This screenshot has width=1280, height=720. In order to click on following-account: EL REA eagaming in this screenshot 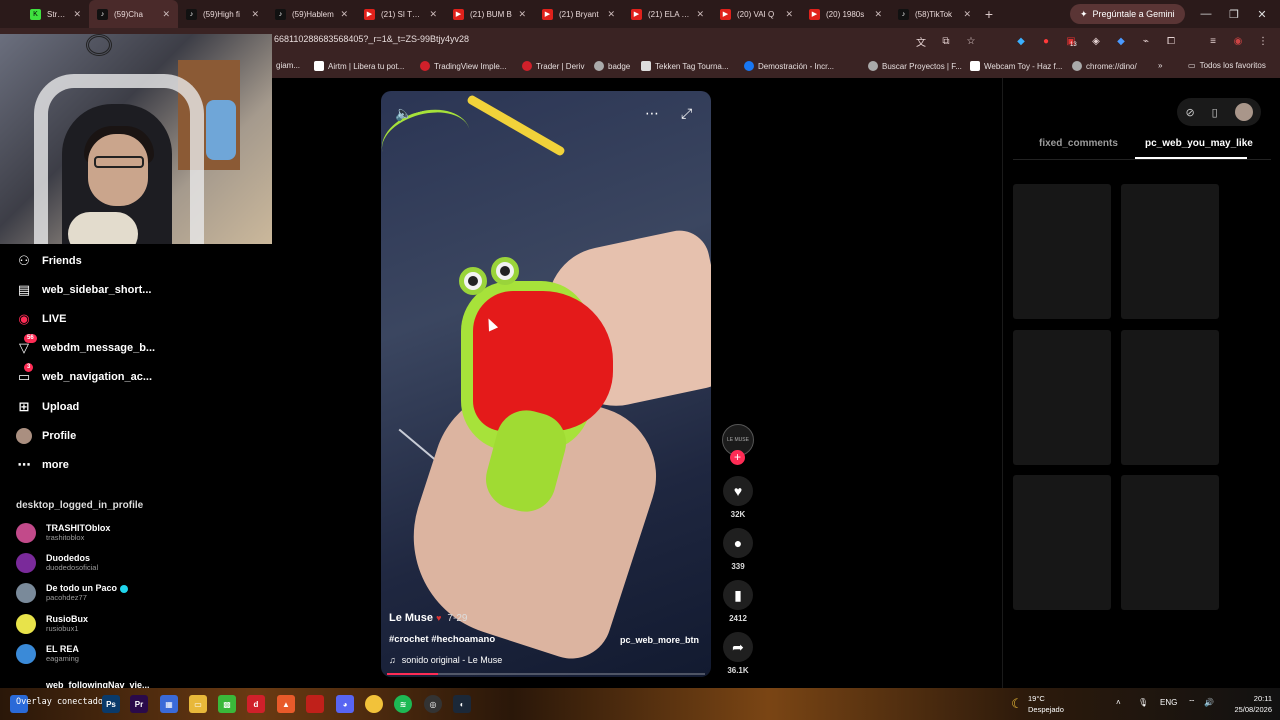, I will do `click(47, 654)`.